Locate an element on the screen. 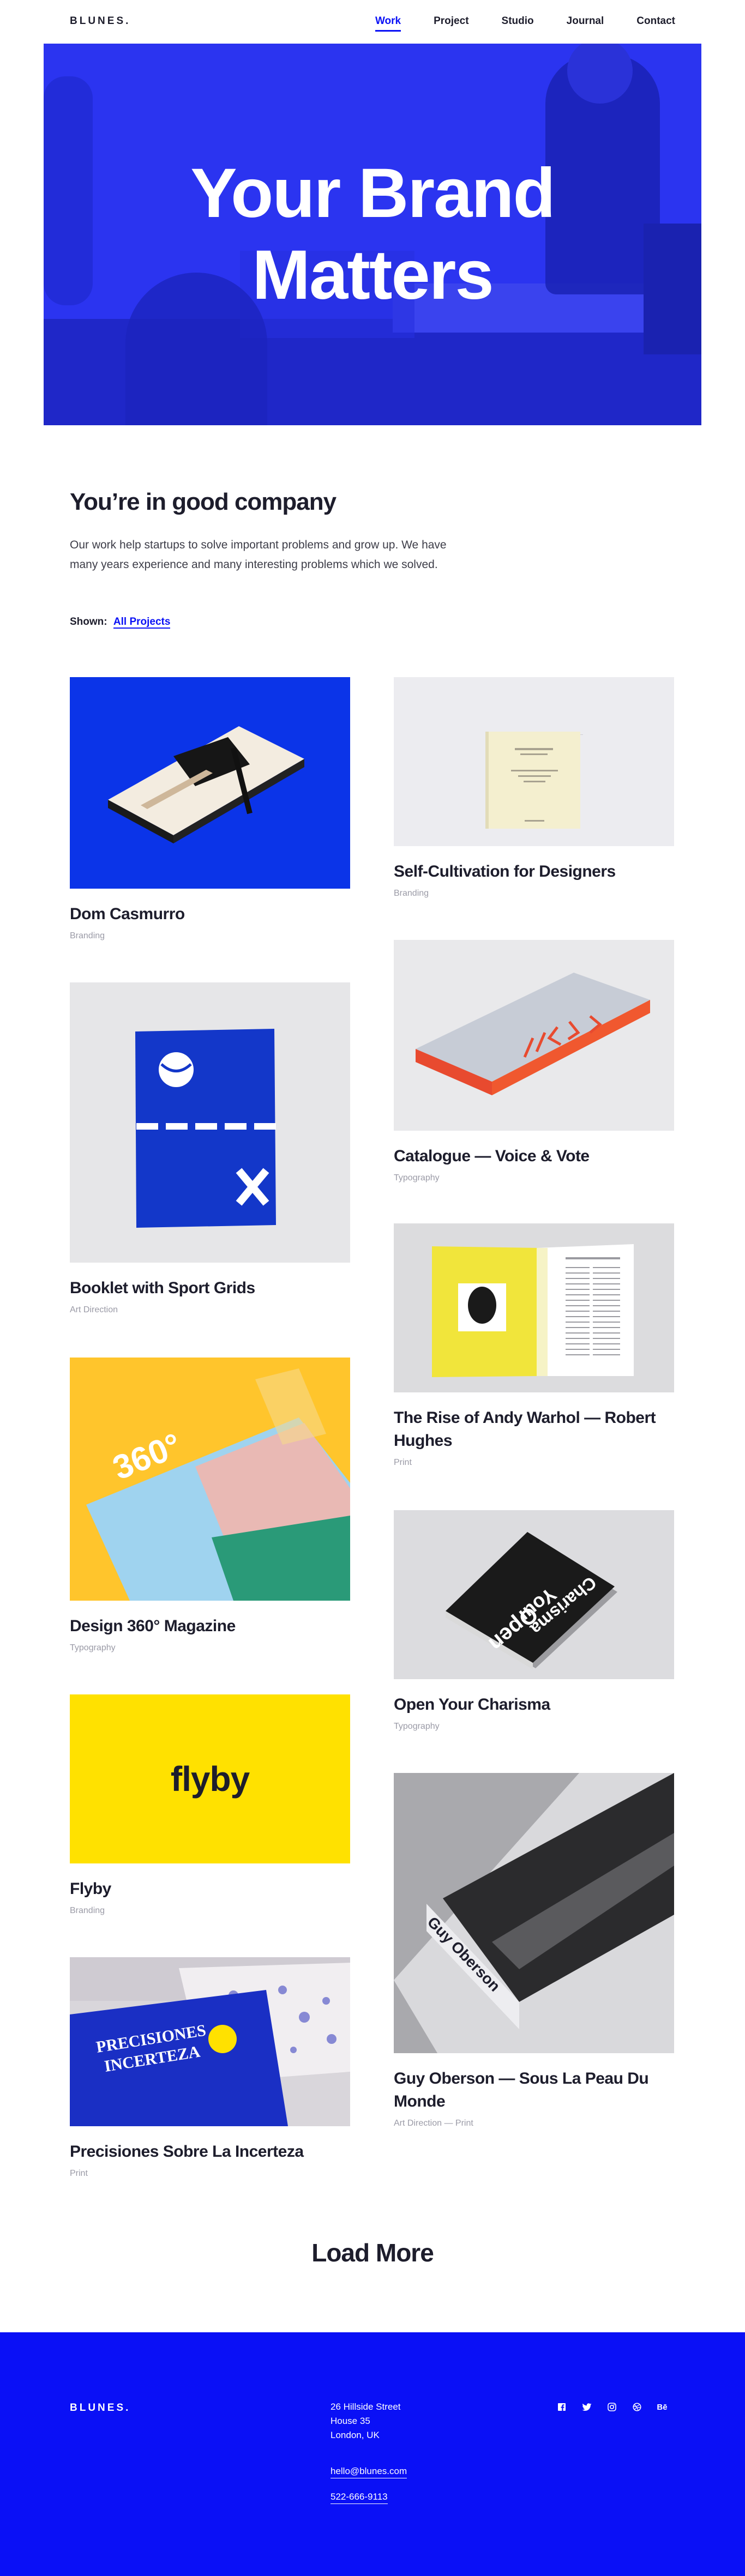 The image size is (745, 2576). site-logo: BLUNES. is located at coordinates (100, 21).